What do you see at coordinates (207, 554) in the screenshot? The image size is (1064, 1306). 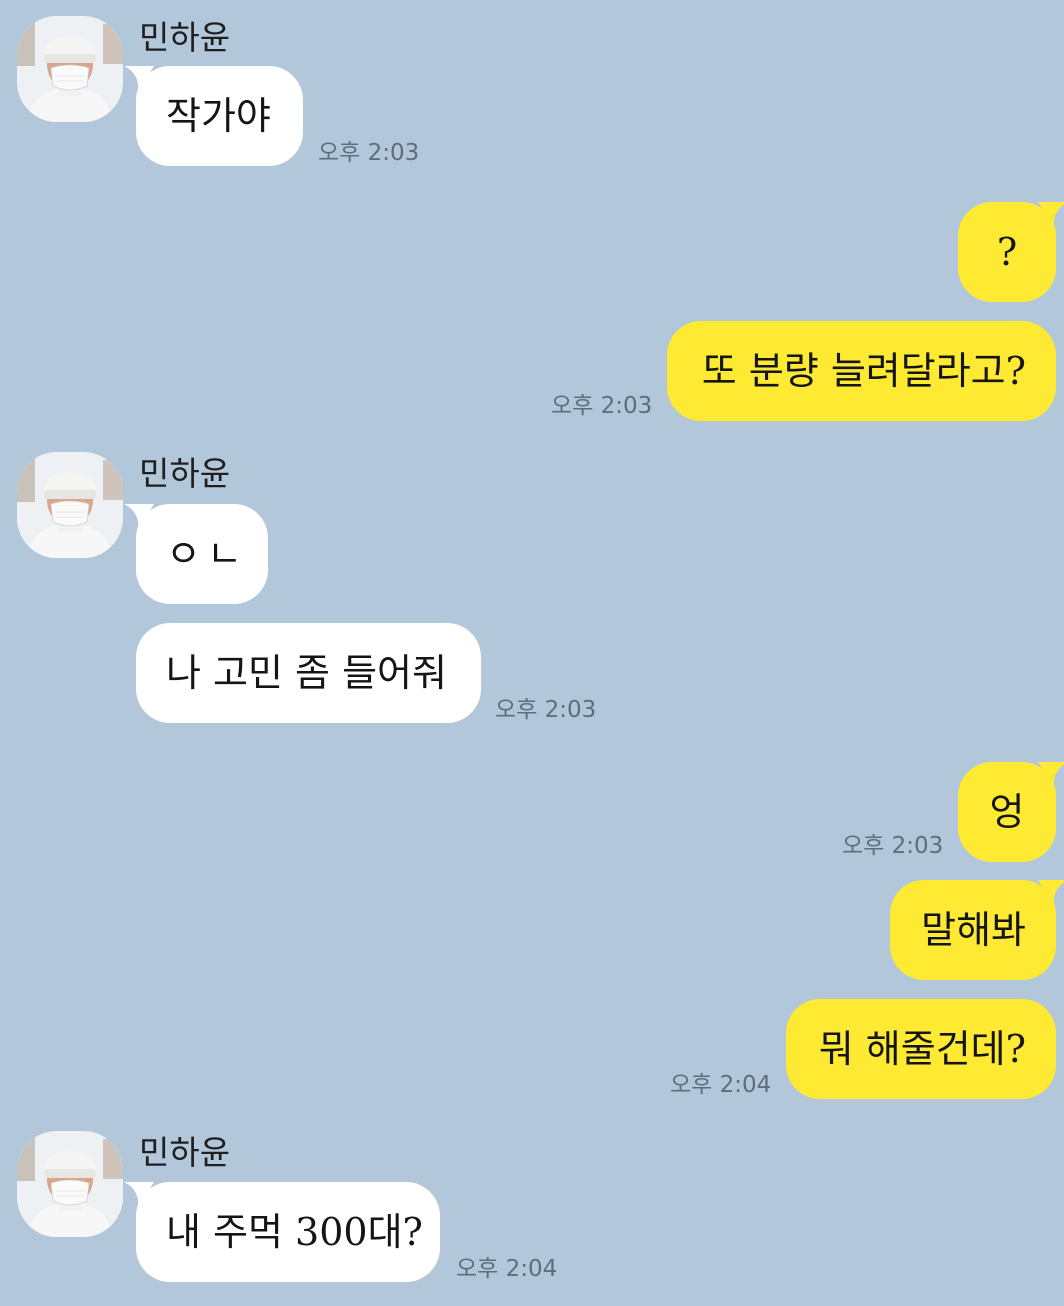 I see `message-text: ㅇㄴ` at bounding box center [207, 554].